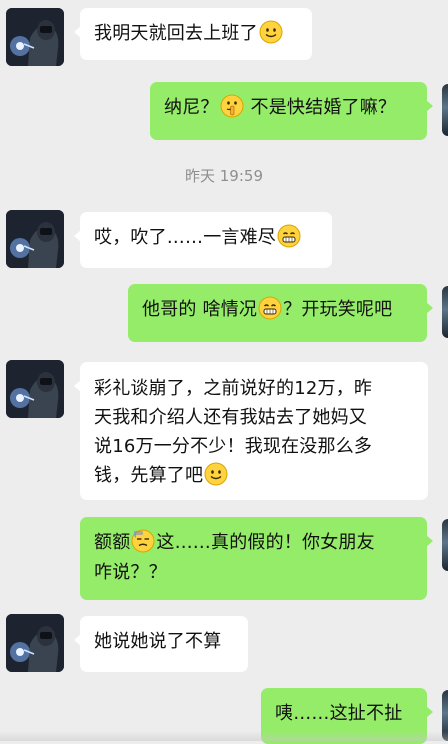  Describe the element at coordinates (224, 176) in the screenshot. I see `message-timestamp: 昨天 19:59` at that location.